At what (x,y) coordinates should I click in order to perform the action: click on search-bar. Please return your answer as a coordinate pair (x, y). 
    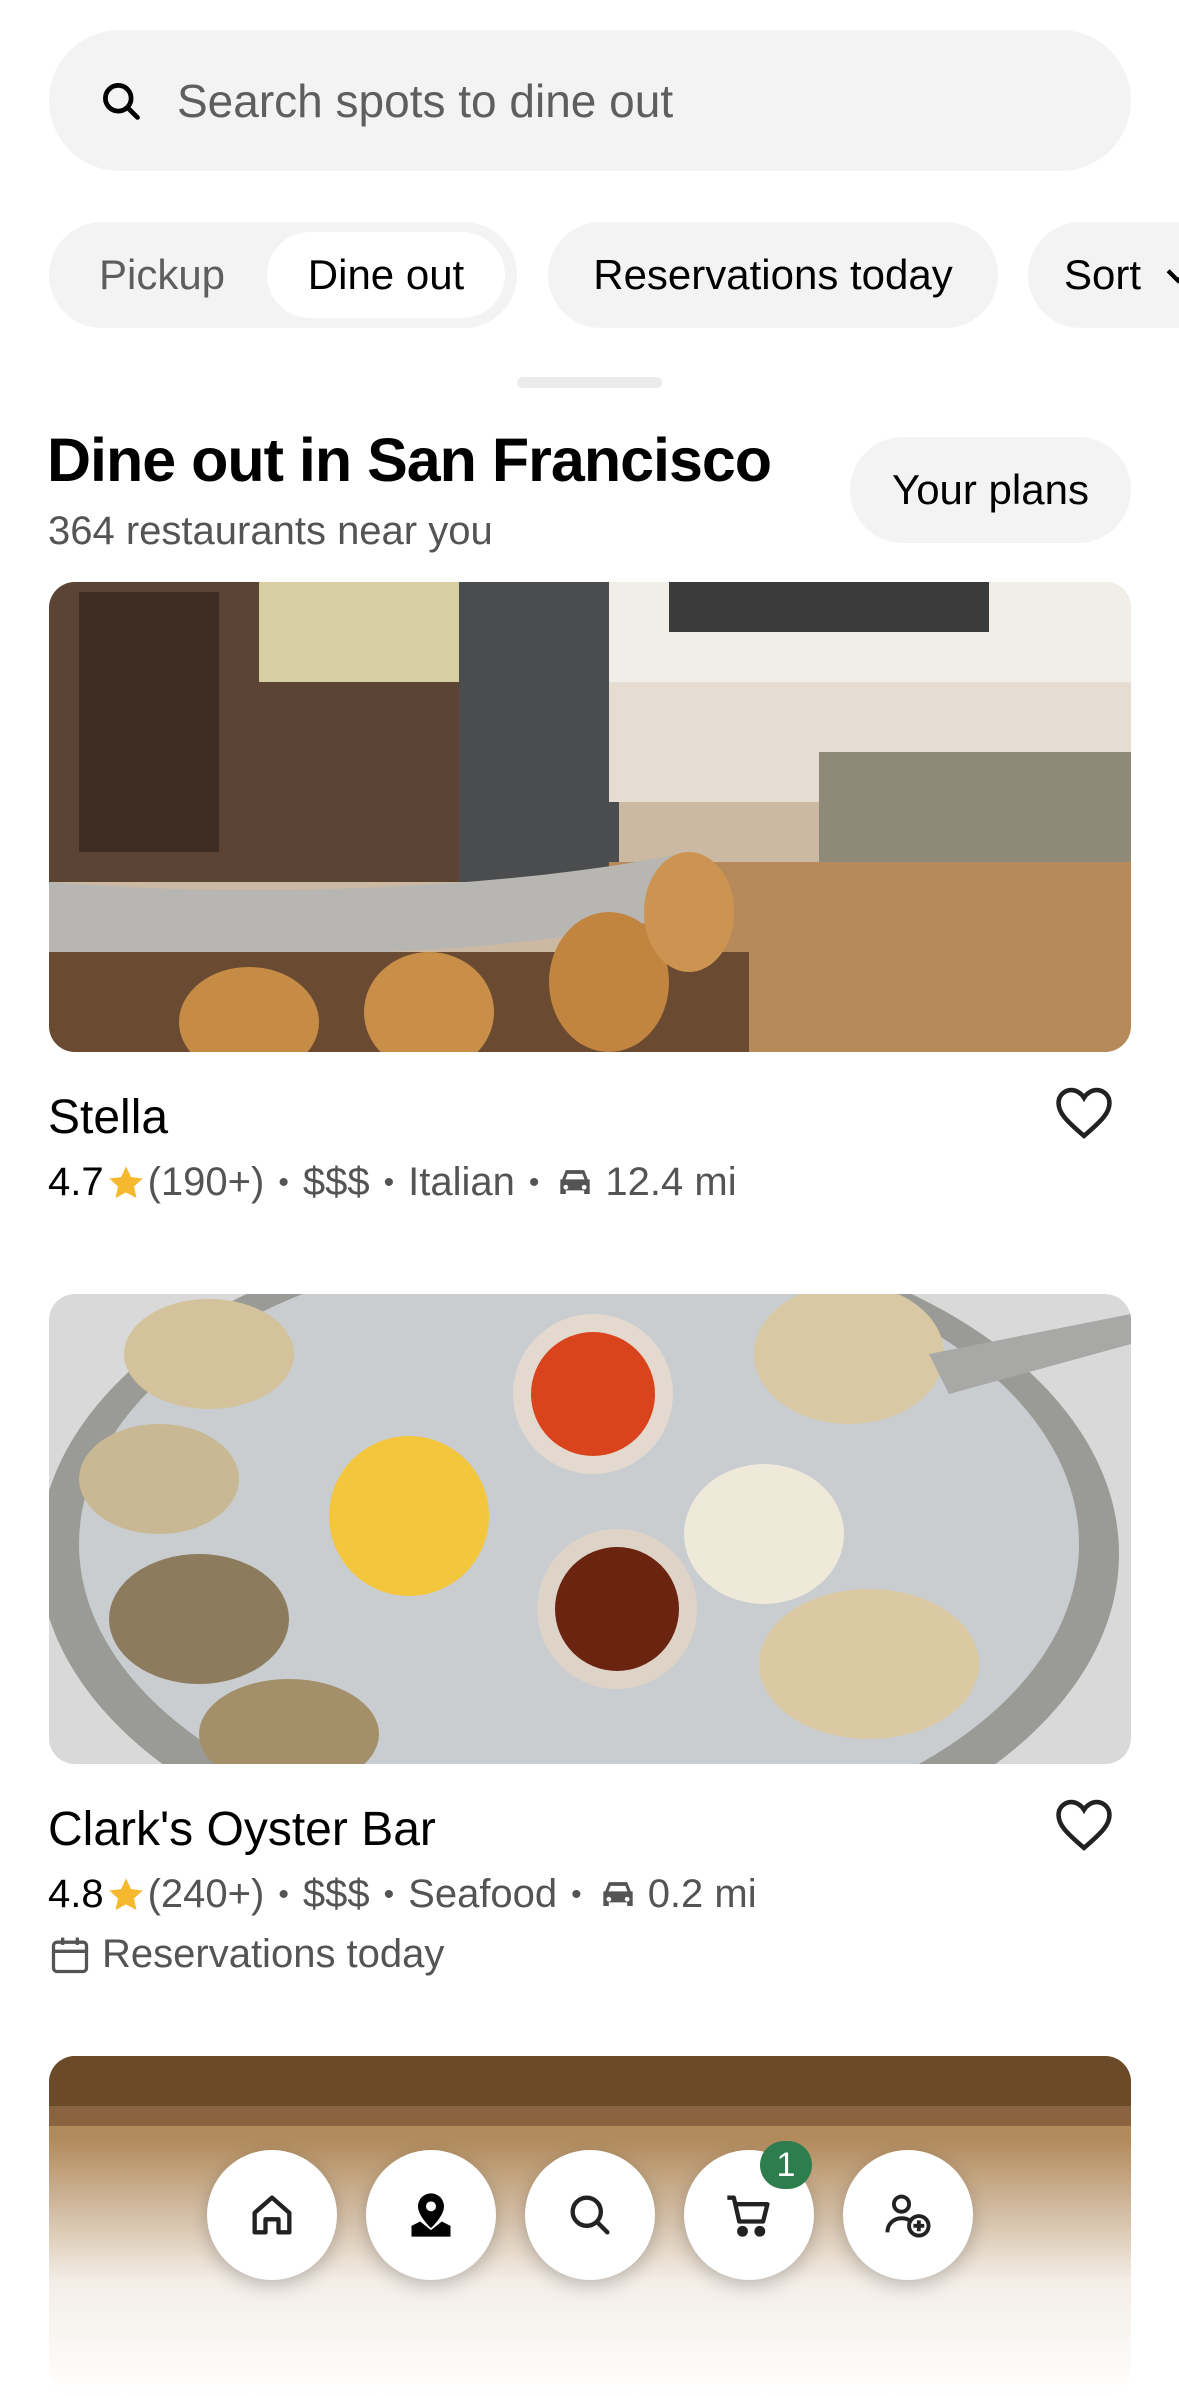
    Looking at the image, I should click on (590, 100).